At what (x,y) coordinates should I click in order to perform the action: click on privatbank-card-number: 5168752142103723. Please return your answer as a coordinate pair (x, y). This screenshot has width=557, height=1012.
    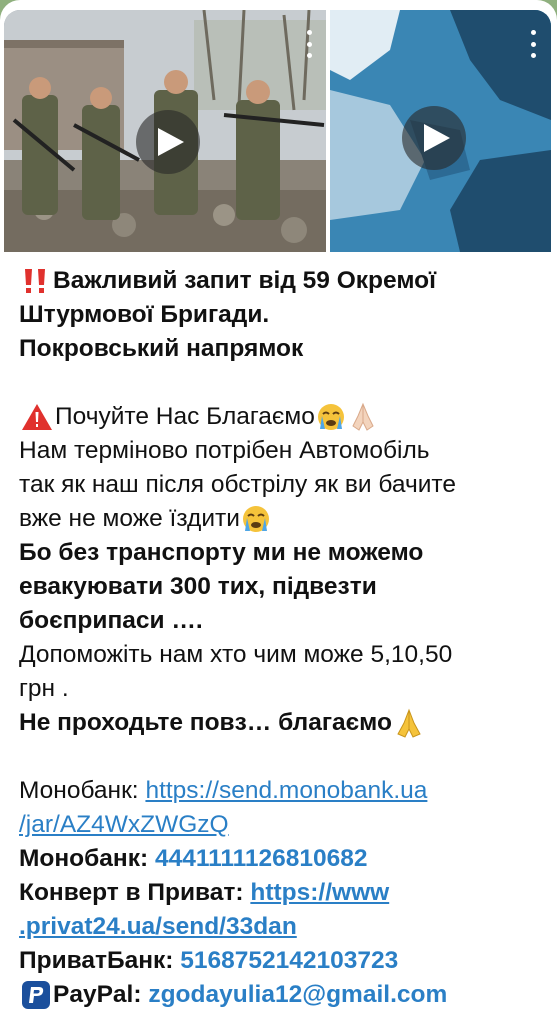
    Looking at the image, I should click on (289, 961).